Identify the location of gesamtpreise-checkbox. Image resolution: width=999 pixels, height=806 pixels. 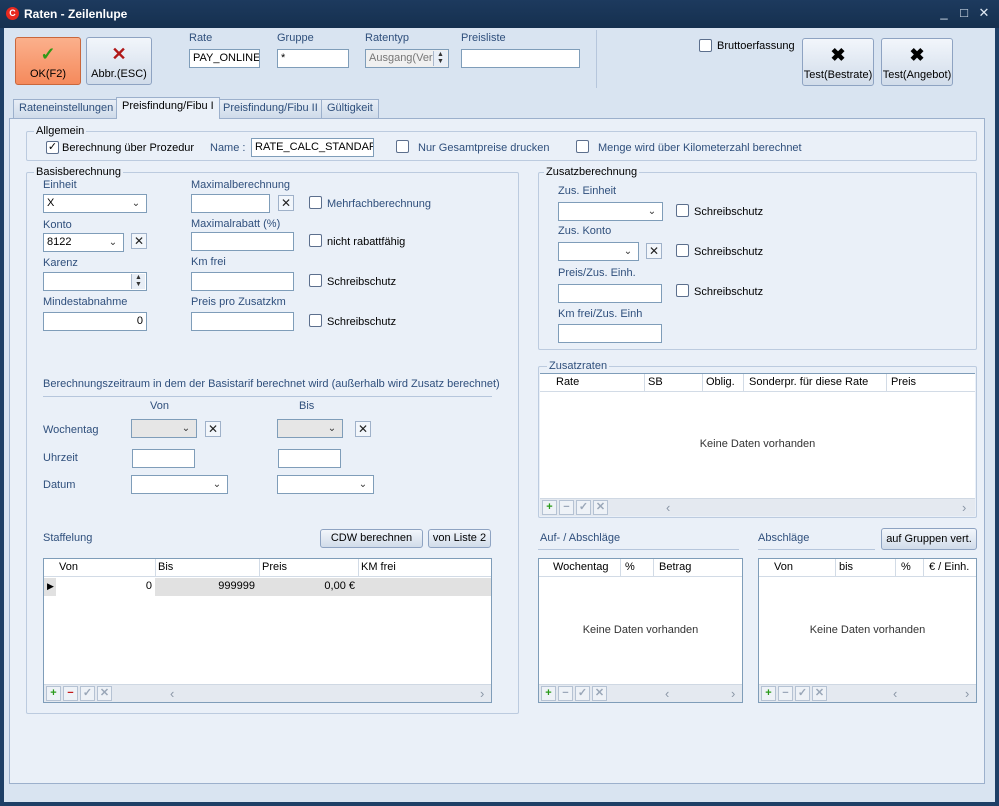
(402, 146).